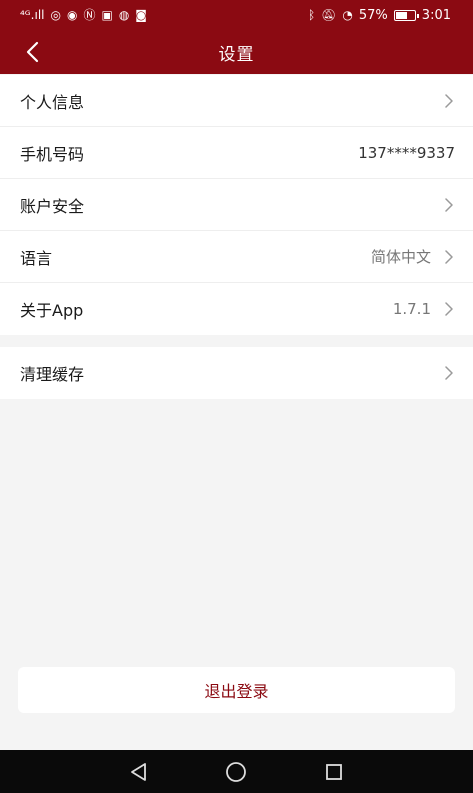  What do you see at coordinates (411, 309) in the screenshot?
I see `row-value: 1.7.1` at bounding box center [411, 309].